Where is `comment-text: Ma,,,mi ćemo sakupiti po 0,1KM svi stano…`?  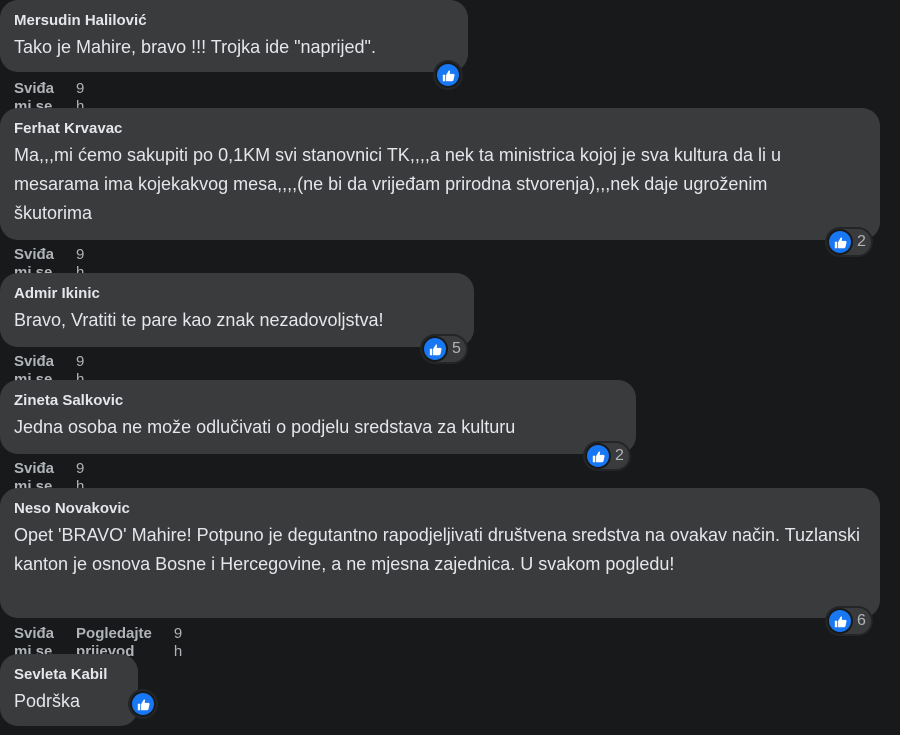 comment-text: Ma,,,mi ćemo sakupiti po 0,1KM svi stano… is located at coordinates (397, 184).